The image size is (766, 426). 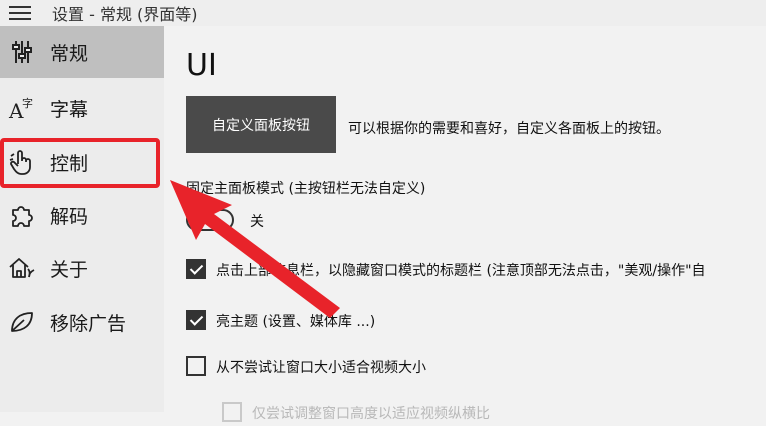 What do you see at coordinates (201, 65) in the screenshot?
I see `section-title: UI` at bounding box center [201, 65].